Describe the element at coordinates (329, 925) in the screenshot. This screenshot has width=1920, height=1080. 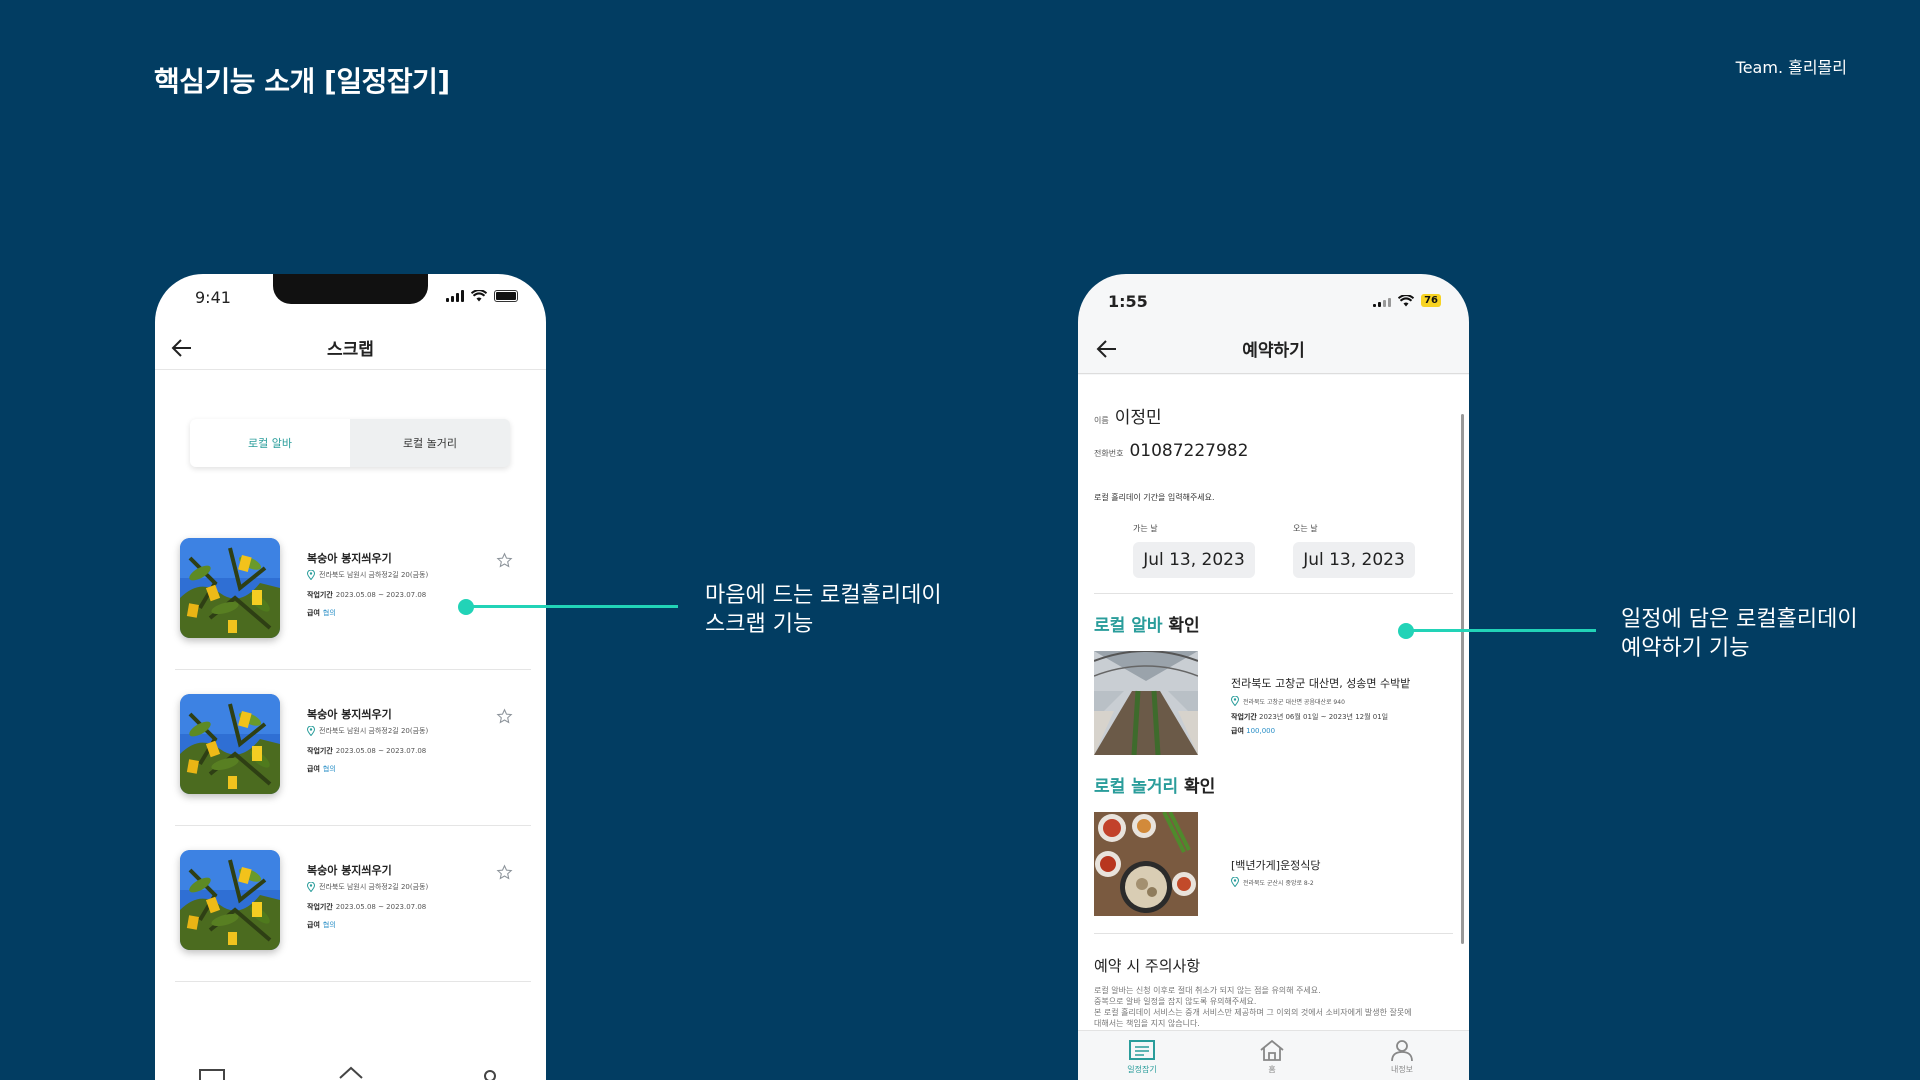
I see `card-pay-text: 협의` at that location.